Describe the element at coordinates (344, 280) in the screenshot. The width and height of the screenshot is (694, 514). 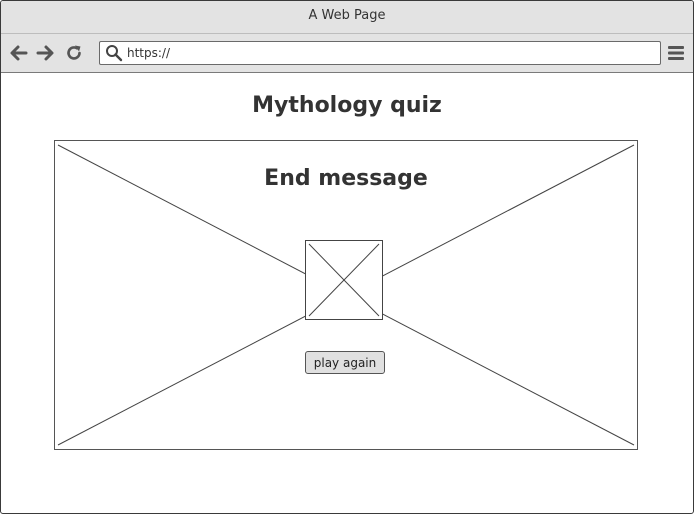
I see `image-placeholder-icon` at that location.